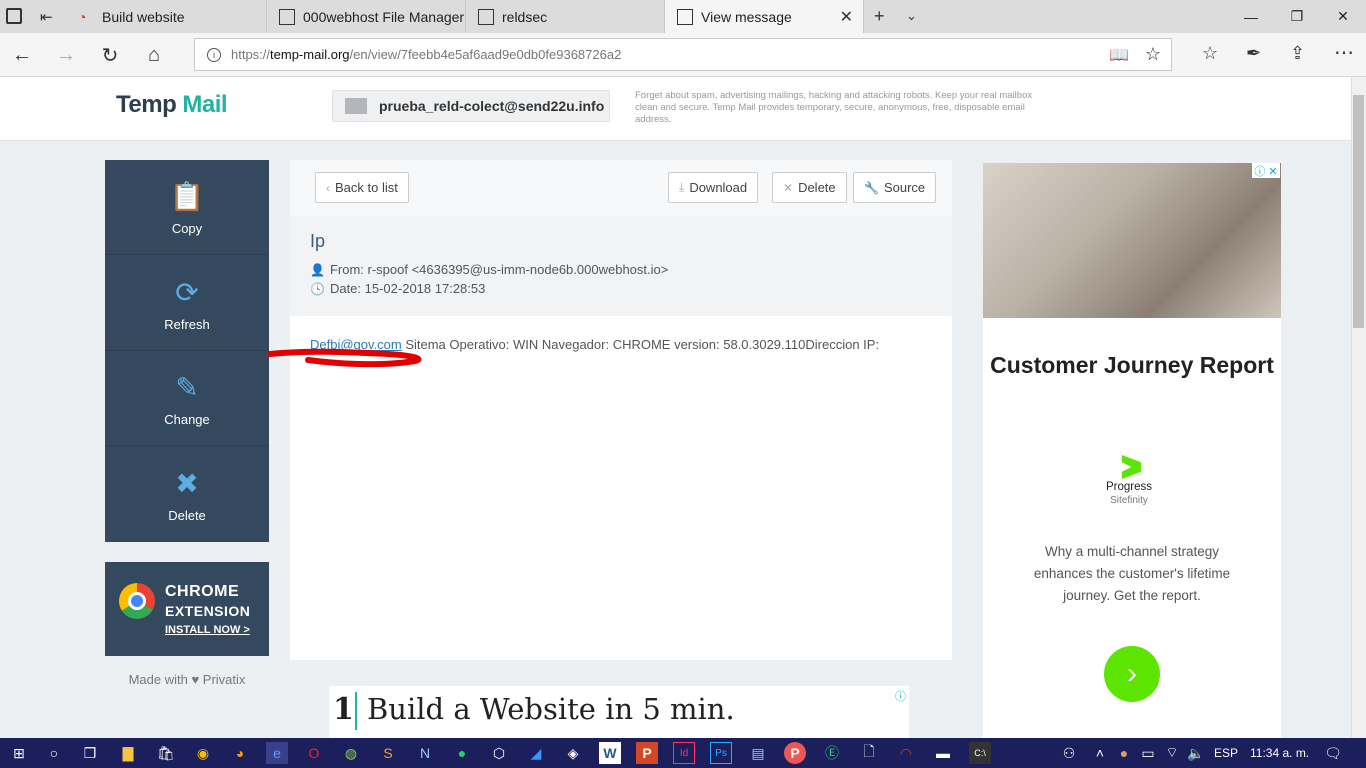 The height and width of the screenshot is (768, 1366). Describe the element at coordinates (846, 17) in the screenshot. I see `close-tab-icon: ✕` at that location.